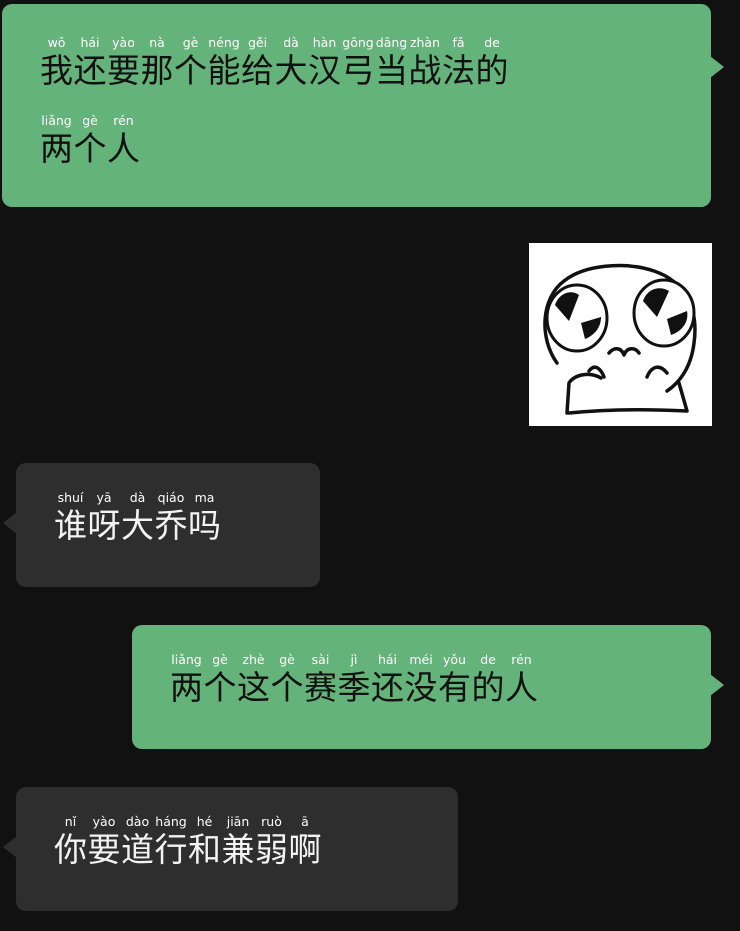 This screenshot has height=931, width=740. Describe the element at coordinates (458, 42) in the screenshot. I see `pinyin-annotation: fǎ` at that location.